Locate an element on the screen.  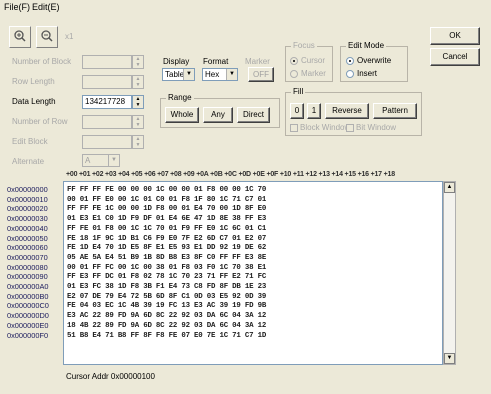
insert-radio is located at coordinates (350, 74).